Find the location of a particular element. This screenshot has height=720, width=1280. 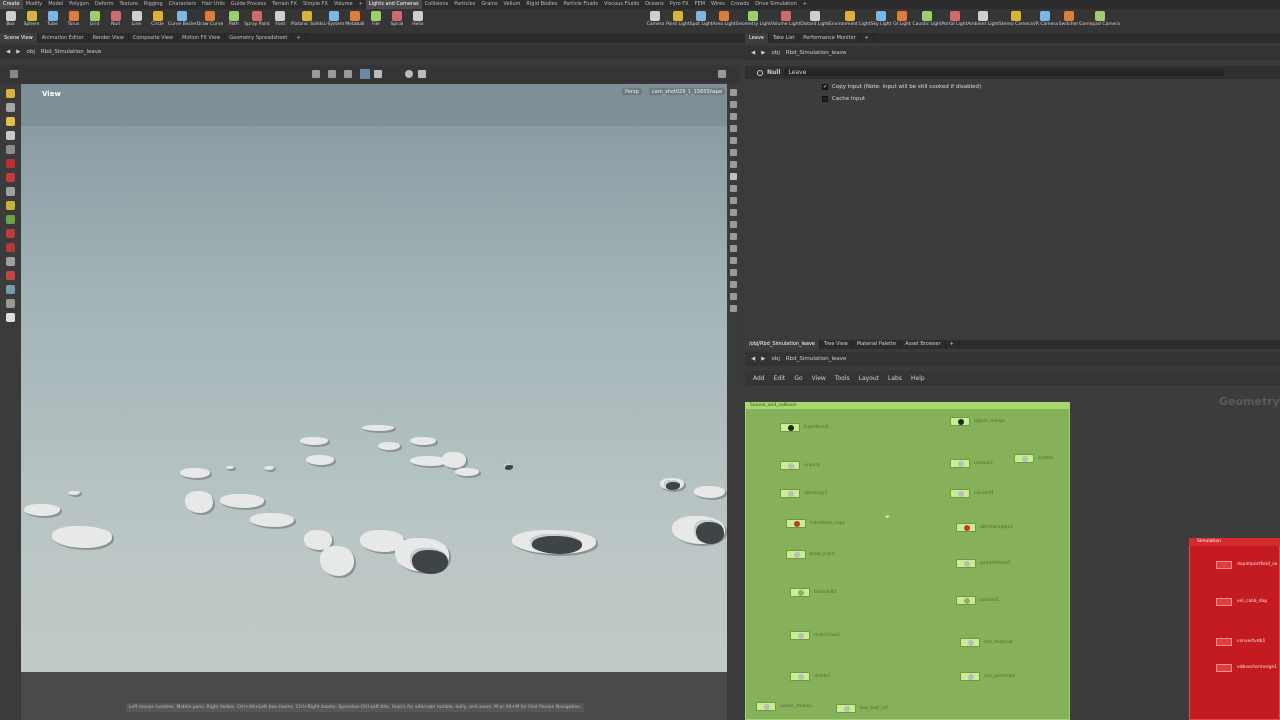

shelf-tool-15: Metaball is located at coordinates (354, 21).